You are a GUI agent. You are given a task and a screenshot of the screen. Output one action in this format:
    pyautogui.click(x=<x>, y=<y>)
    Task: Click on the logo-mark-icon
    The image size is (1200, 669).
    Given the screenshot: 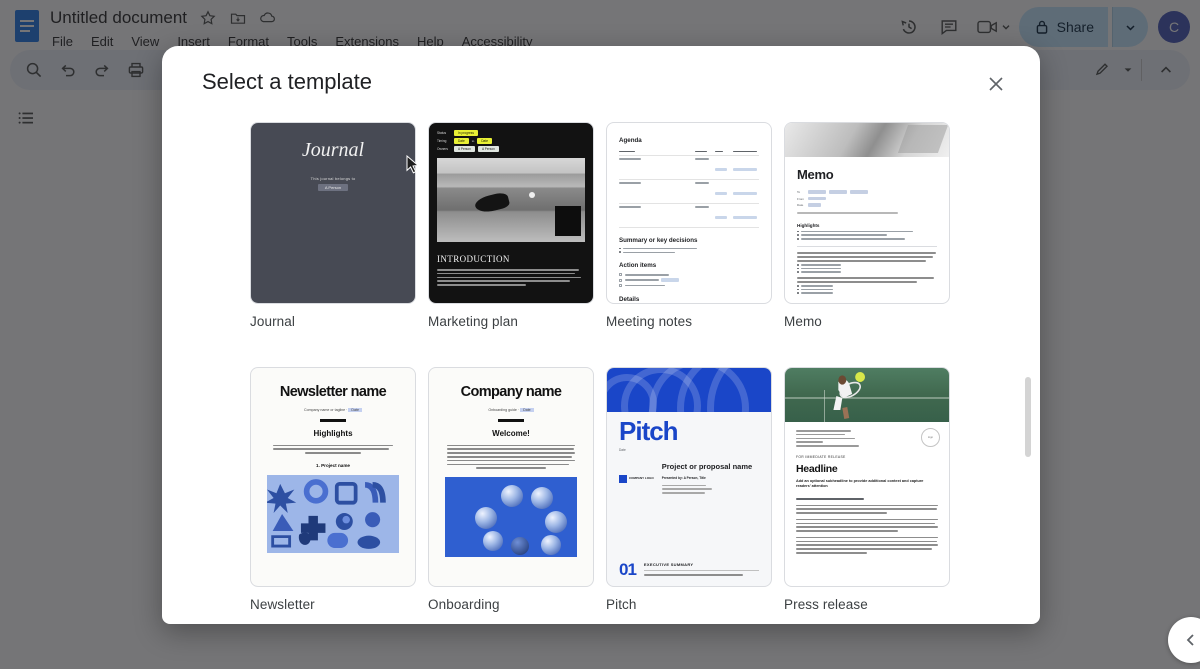 What is the action you would take?
    pyautogui.click(x=623, y=479)
    